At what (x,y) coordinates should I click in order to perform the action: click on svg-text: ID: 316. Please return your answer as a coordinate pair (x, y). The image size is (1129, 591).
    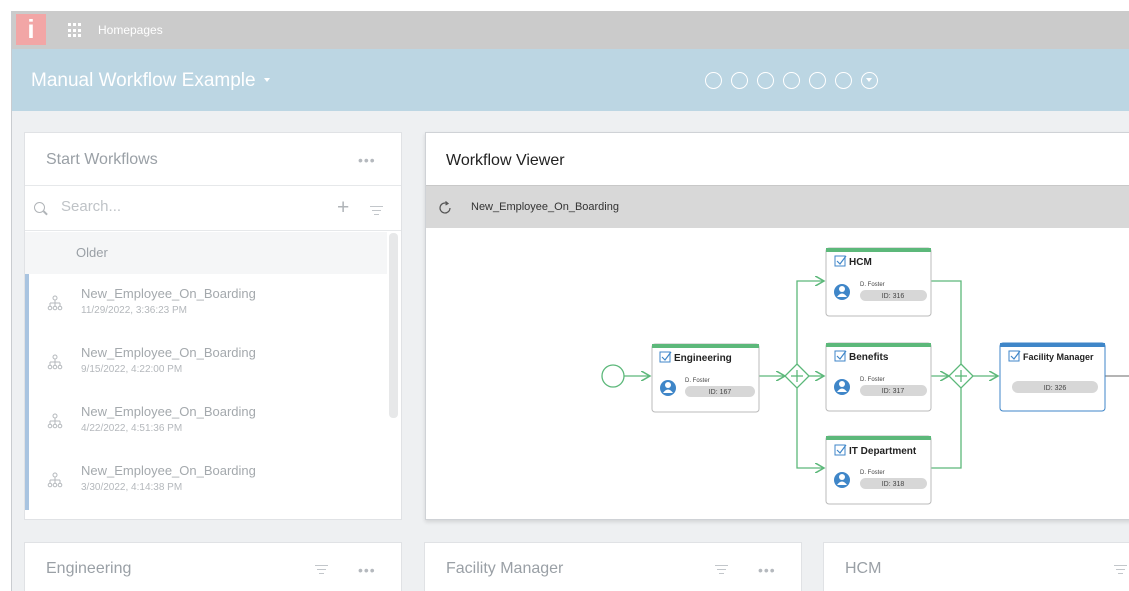
    Looking at the image, I should click on (893, 296).